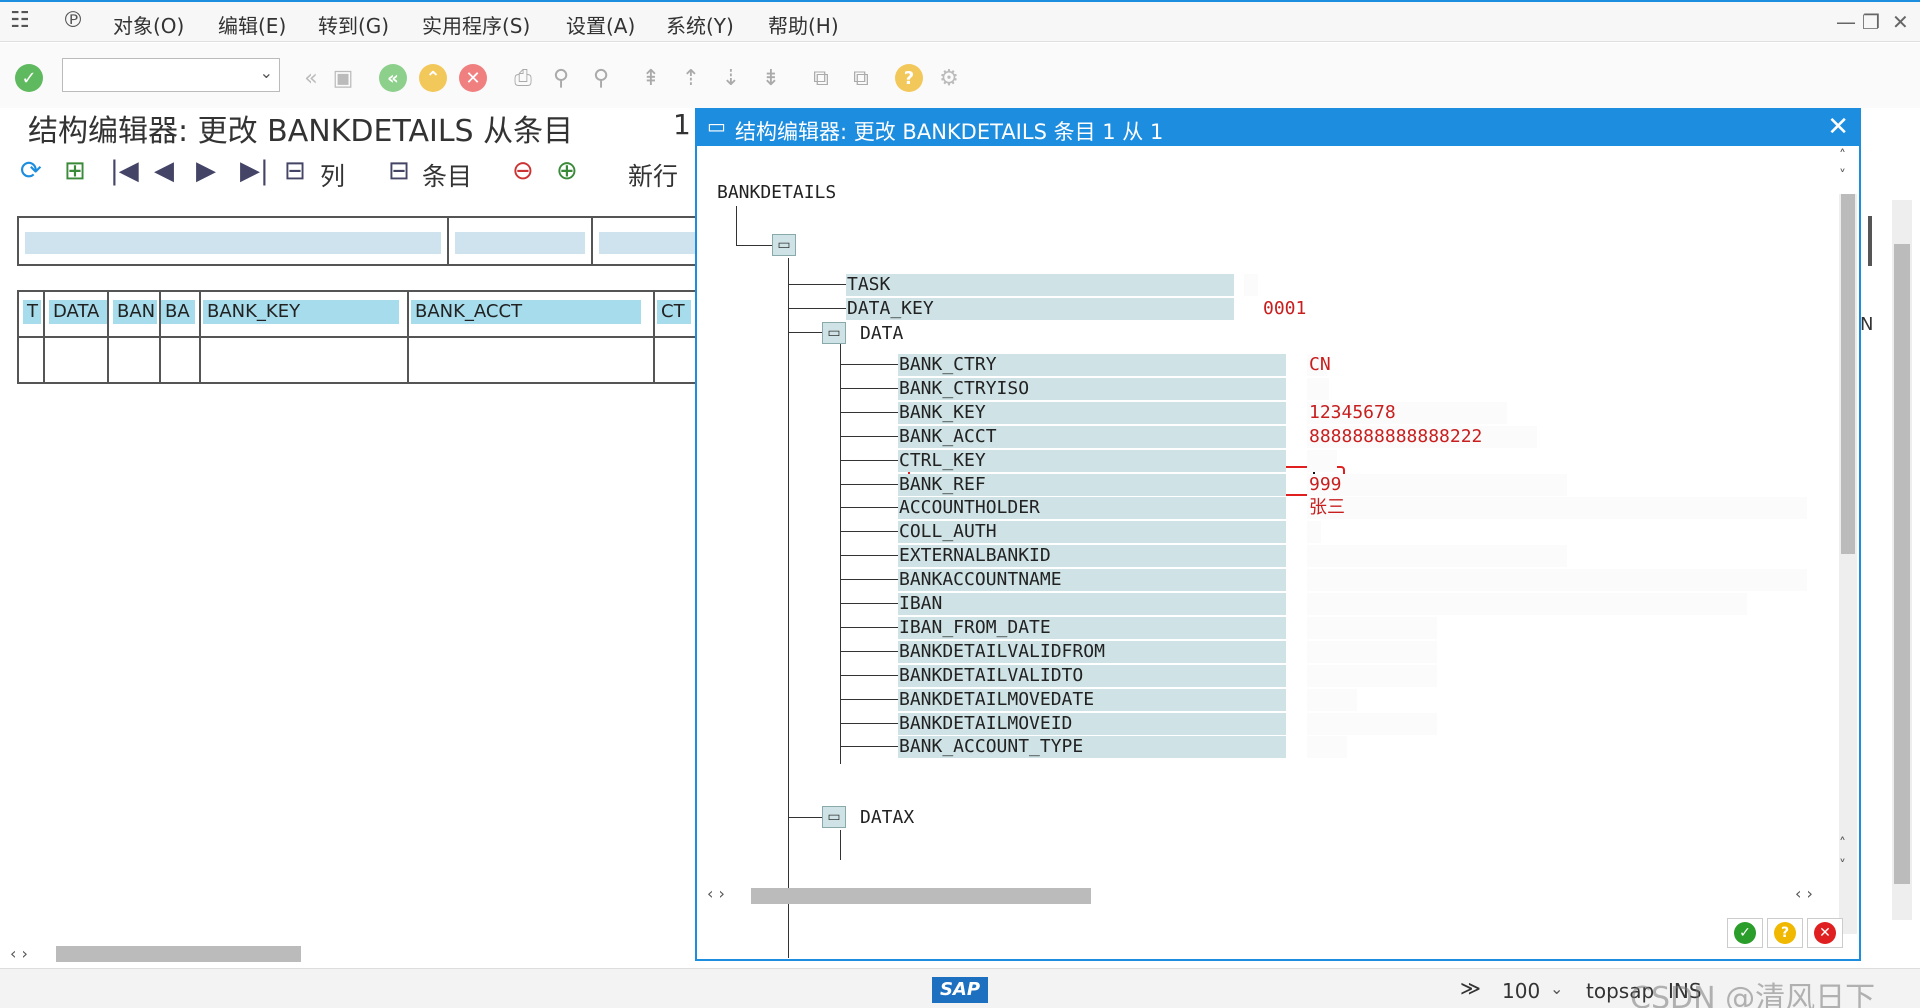 This screenshot has height=1008, width=1920. I want to click on column-header: BA, so click(178, 312).